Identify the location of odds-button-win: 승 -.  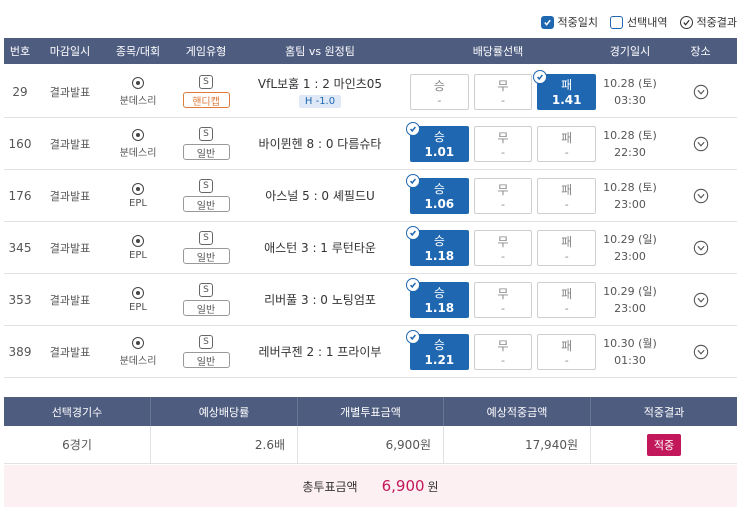
(439, 91).